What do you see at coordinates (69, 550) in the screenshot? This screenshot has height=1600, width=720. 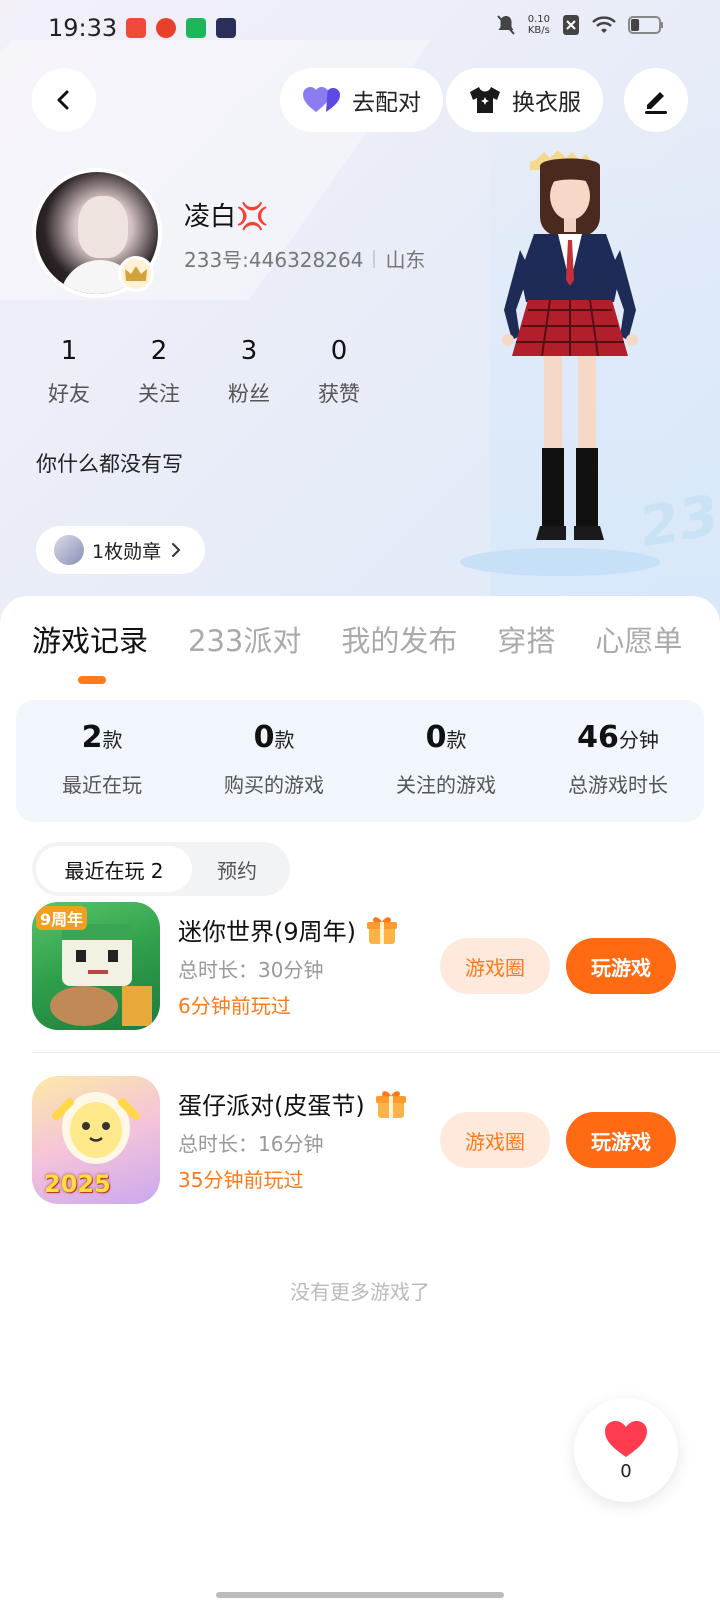 I see `medal-icon` at bounding box center [69, 550].